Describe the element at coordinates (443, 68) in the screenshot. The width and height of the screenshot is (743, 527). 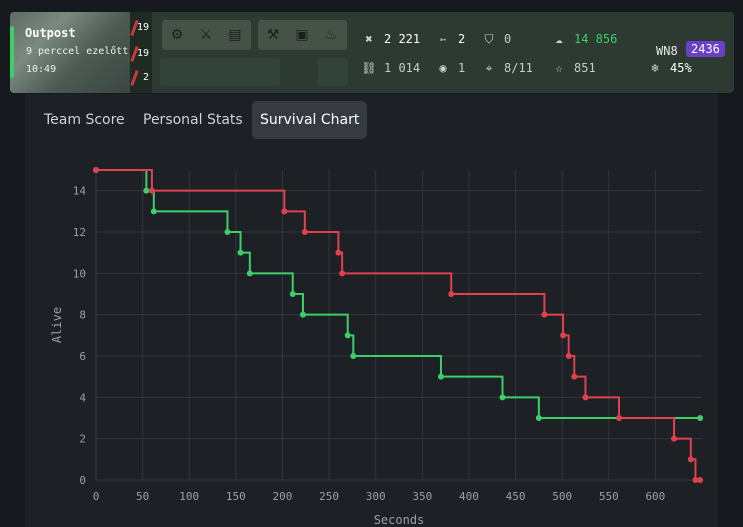
I see `eye-icon: ◉` at that location.